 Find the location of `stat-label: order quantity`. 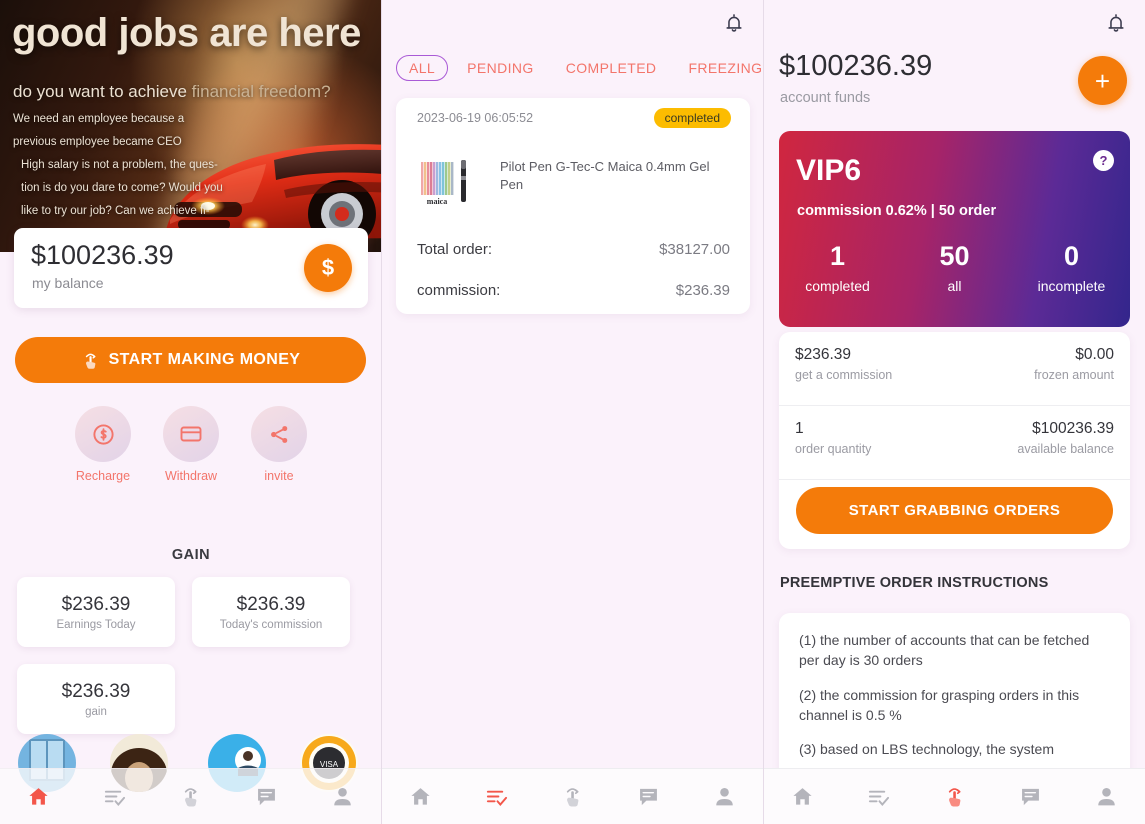

stat-label: order quantity is located at coordinates (833, 449).